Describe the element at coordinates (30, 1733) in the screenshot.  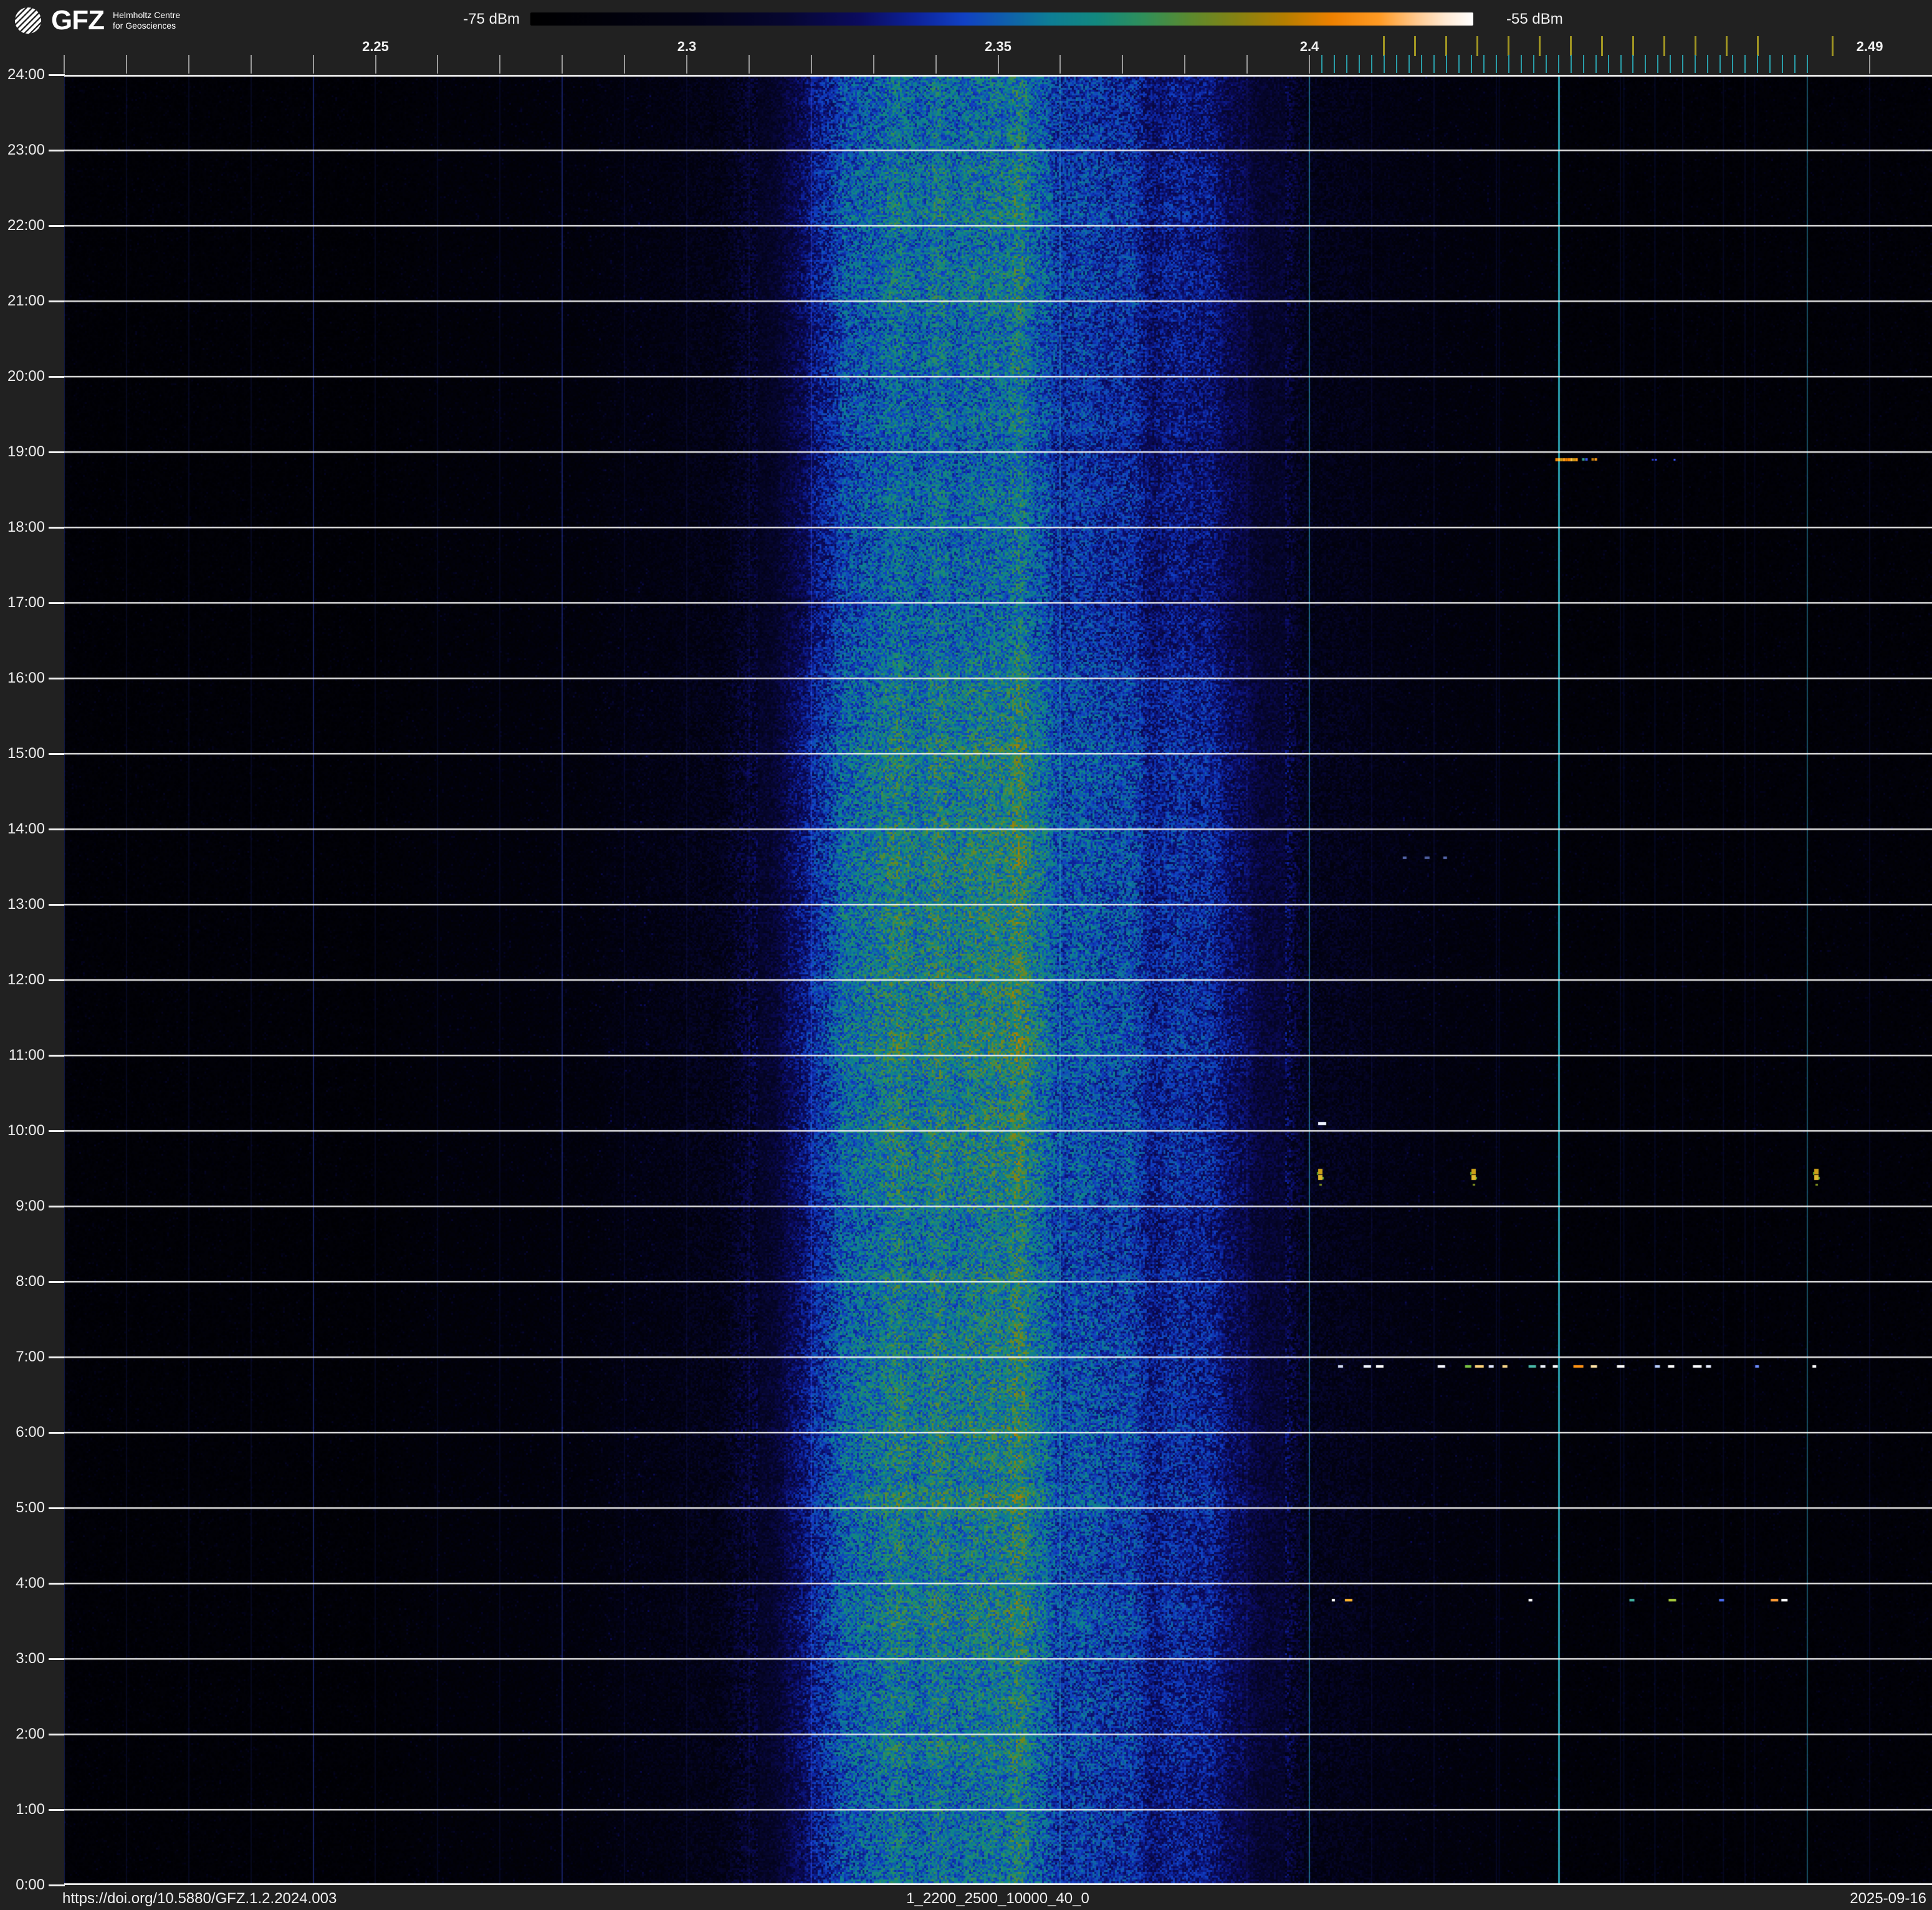
I see `time-label: 2:00` at that location.